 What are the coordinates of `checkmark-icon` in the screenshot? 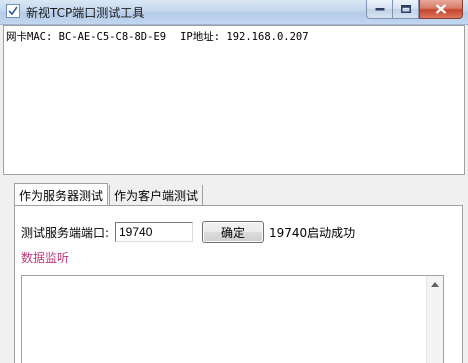 It's located at (13, 11).